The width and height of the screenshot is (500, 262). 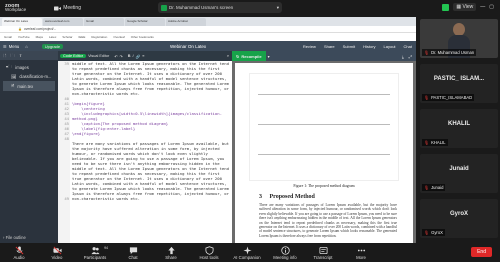 I want to click on recompile-label: Recompile, so click(x=251, y=56).